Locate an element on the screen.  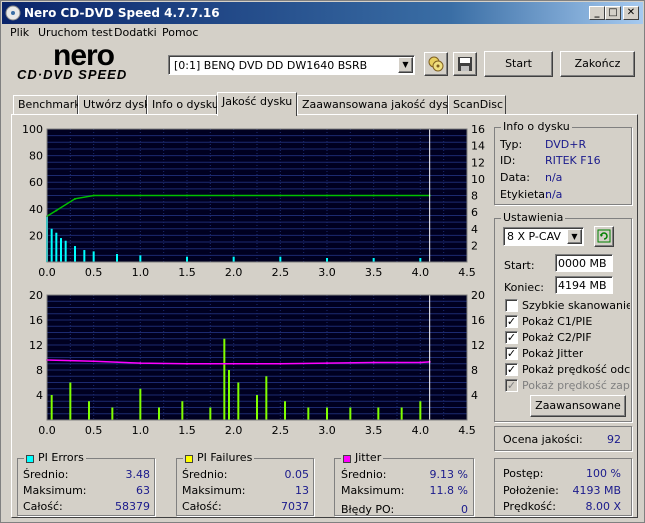
refresh-button is located at coordinates (604, 236).